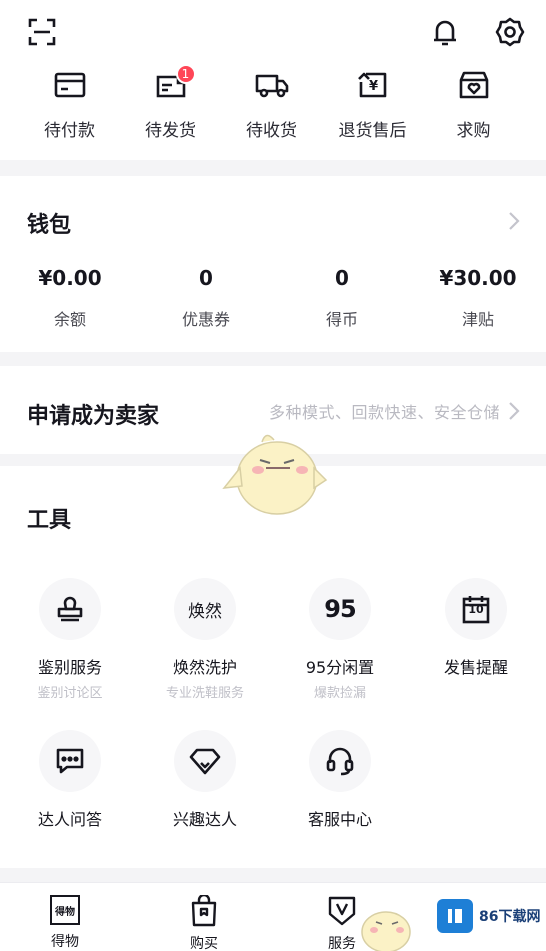 Image resolution: width=546 pixels, height=951 pixels. Describe the element at coordinates (204, 667) in the screenshot. I see `tool-label: 焕然洗护` at that location.